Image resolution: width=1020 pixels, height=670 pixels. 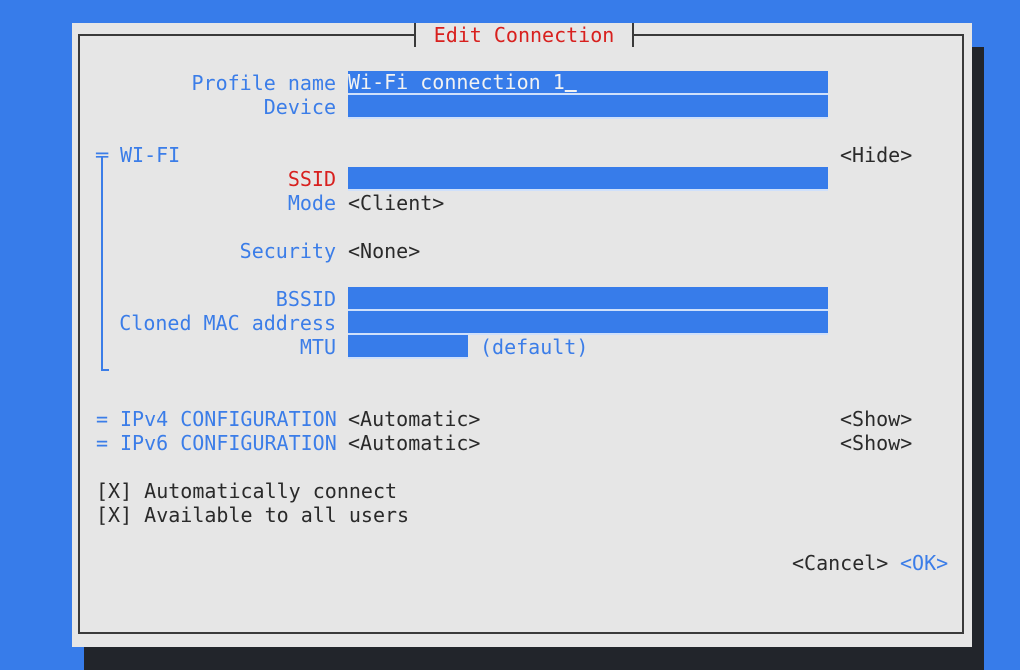 I want to click on bssid-input, so click(x=588, y=299).